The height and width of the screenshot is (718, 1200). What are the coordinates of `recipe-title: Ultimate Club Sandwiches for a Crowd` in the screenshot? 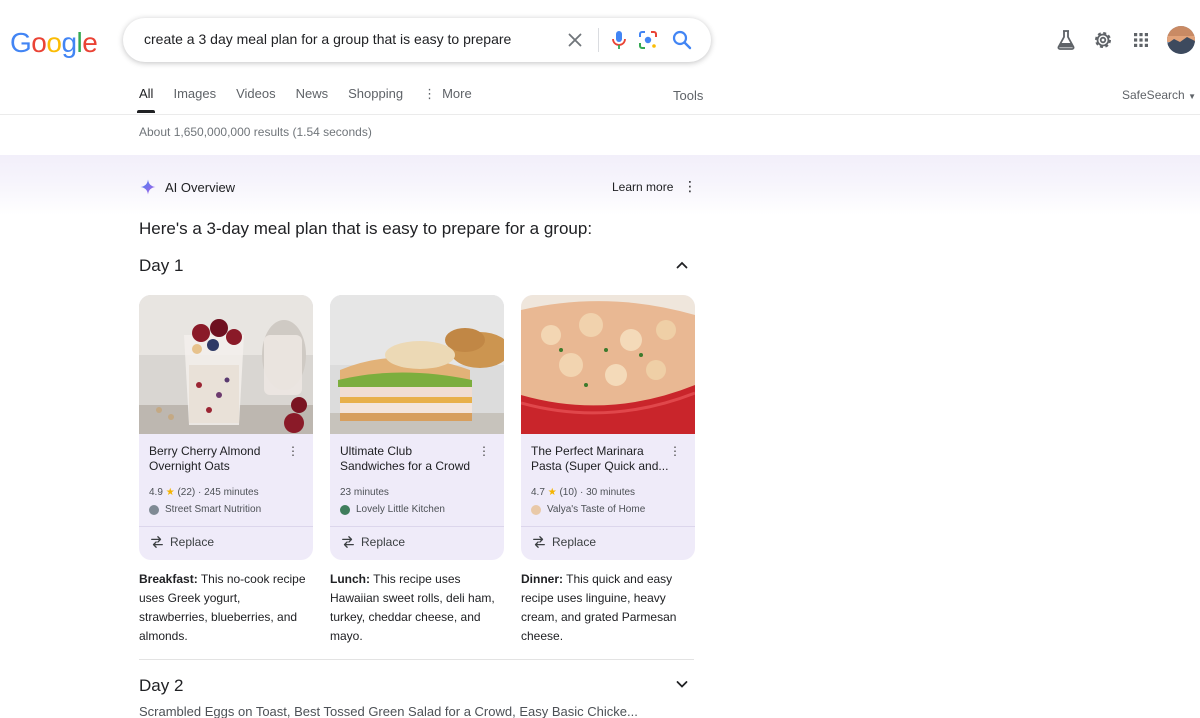 It's located at (410, 459).